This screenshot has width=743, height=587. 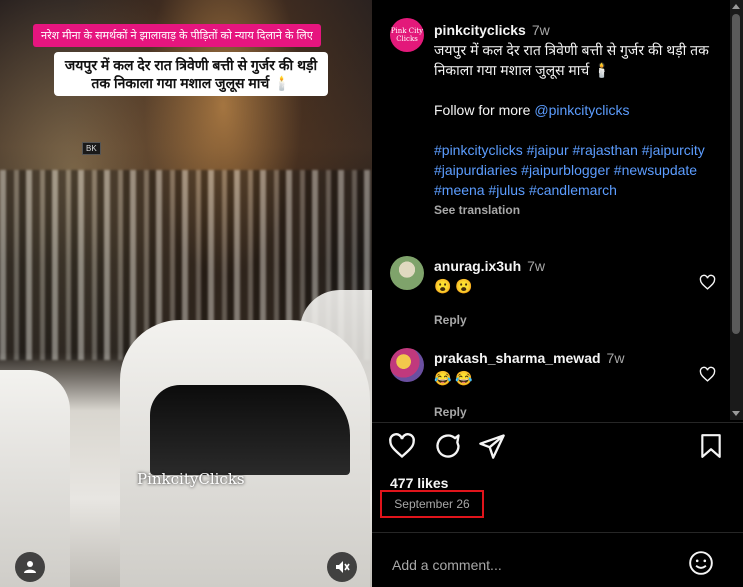 I want to click on commenter-username: anurag.ix3uh, so click(x=477, y=266).